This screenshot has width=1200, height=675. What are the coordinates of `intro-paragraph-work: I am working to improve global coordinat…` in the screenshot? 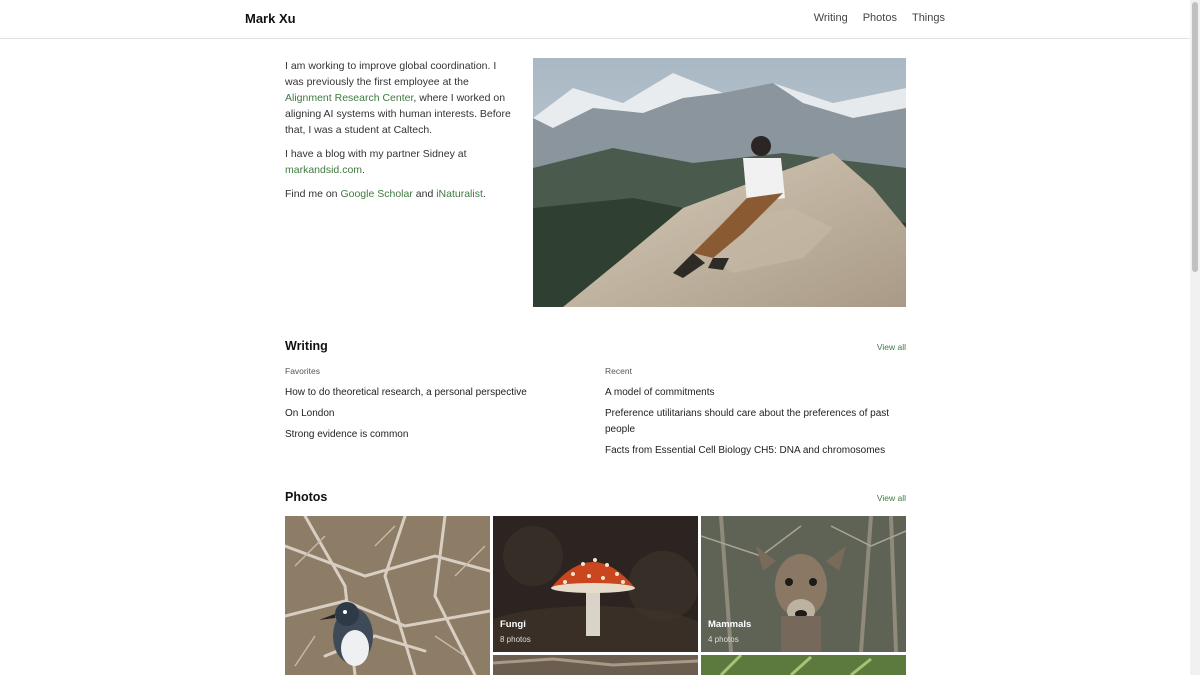 It's located at (400, 98).